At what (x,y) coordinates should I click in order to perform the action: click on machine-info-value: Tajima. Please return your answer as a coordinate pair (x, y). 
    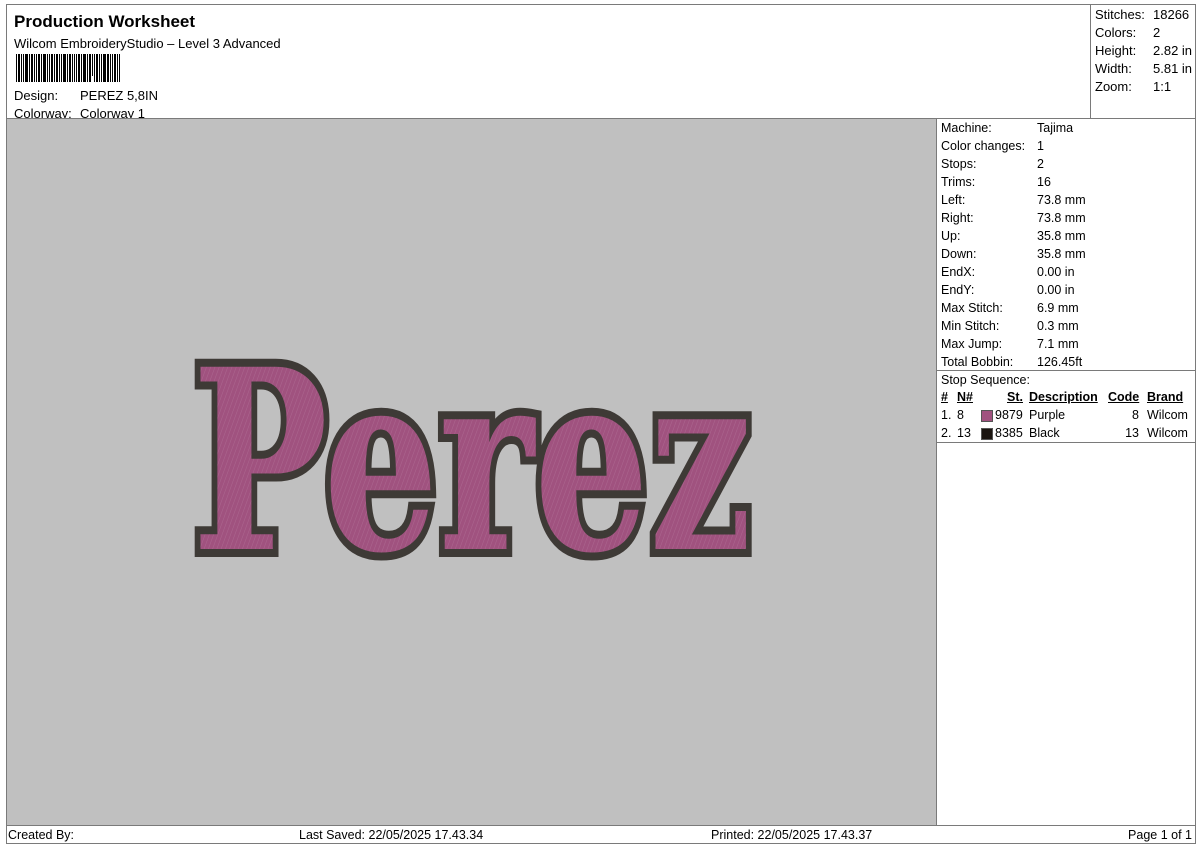
    Looking at the image, I should click on (1055, 128).